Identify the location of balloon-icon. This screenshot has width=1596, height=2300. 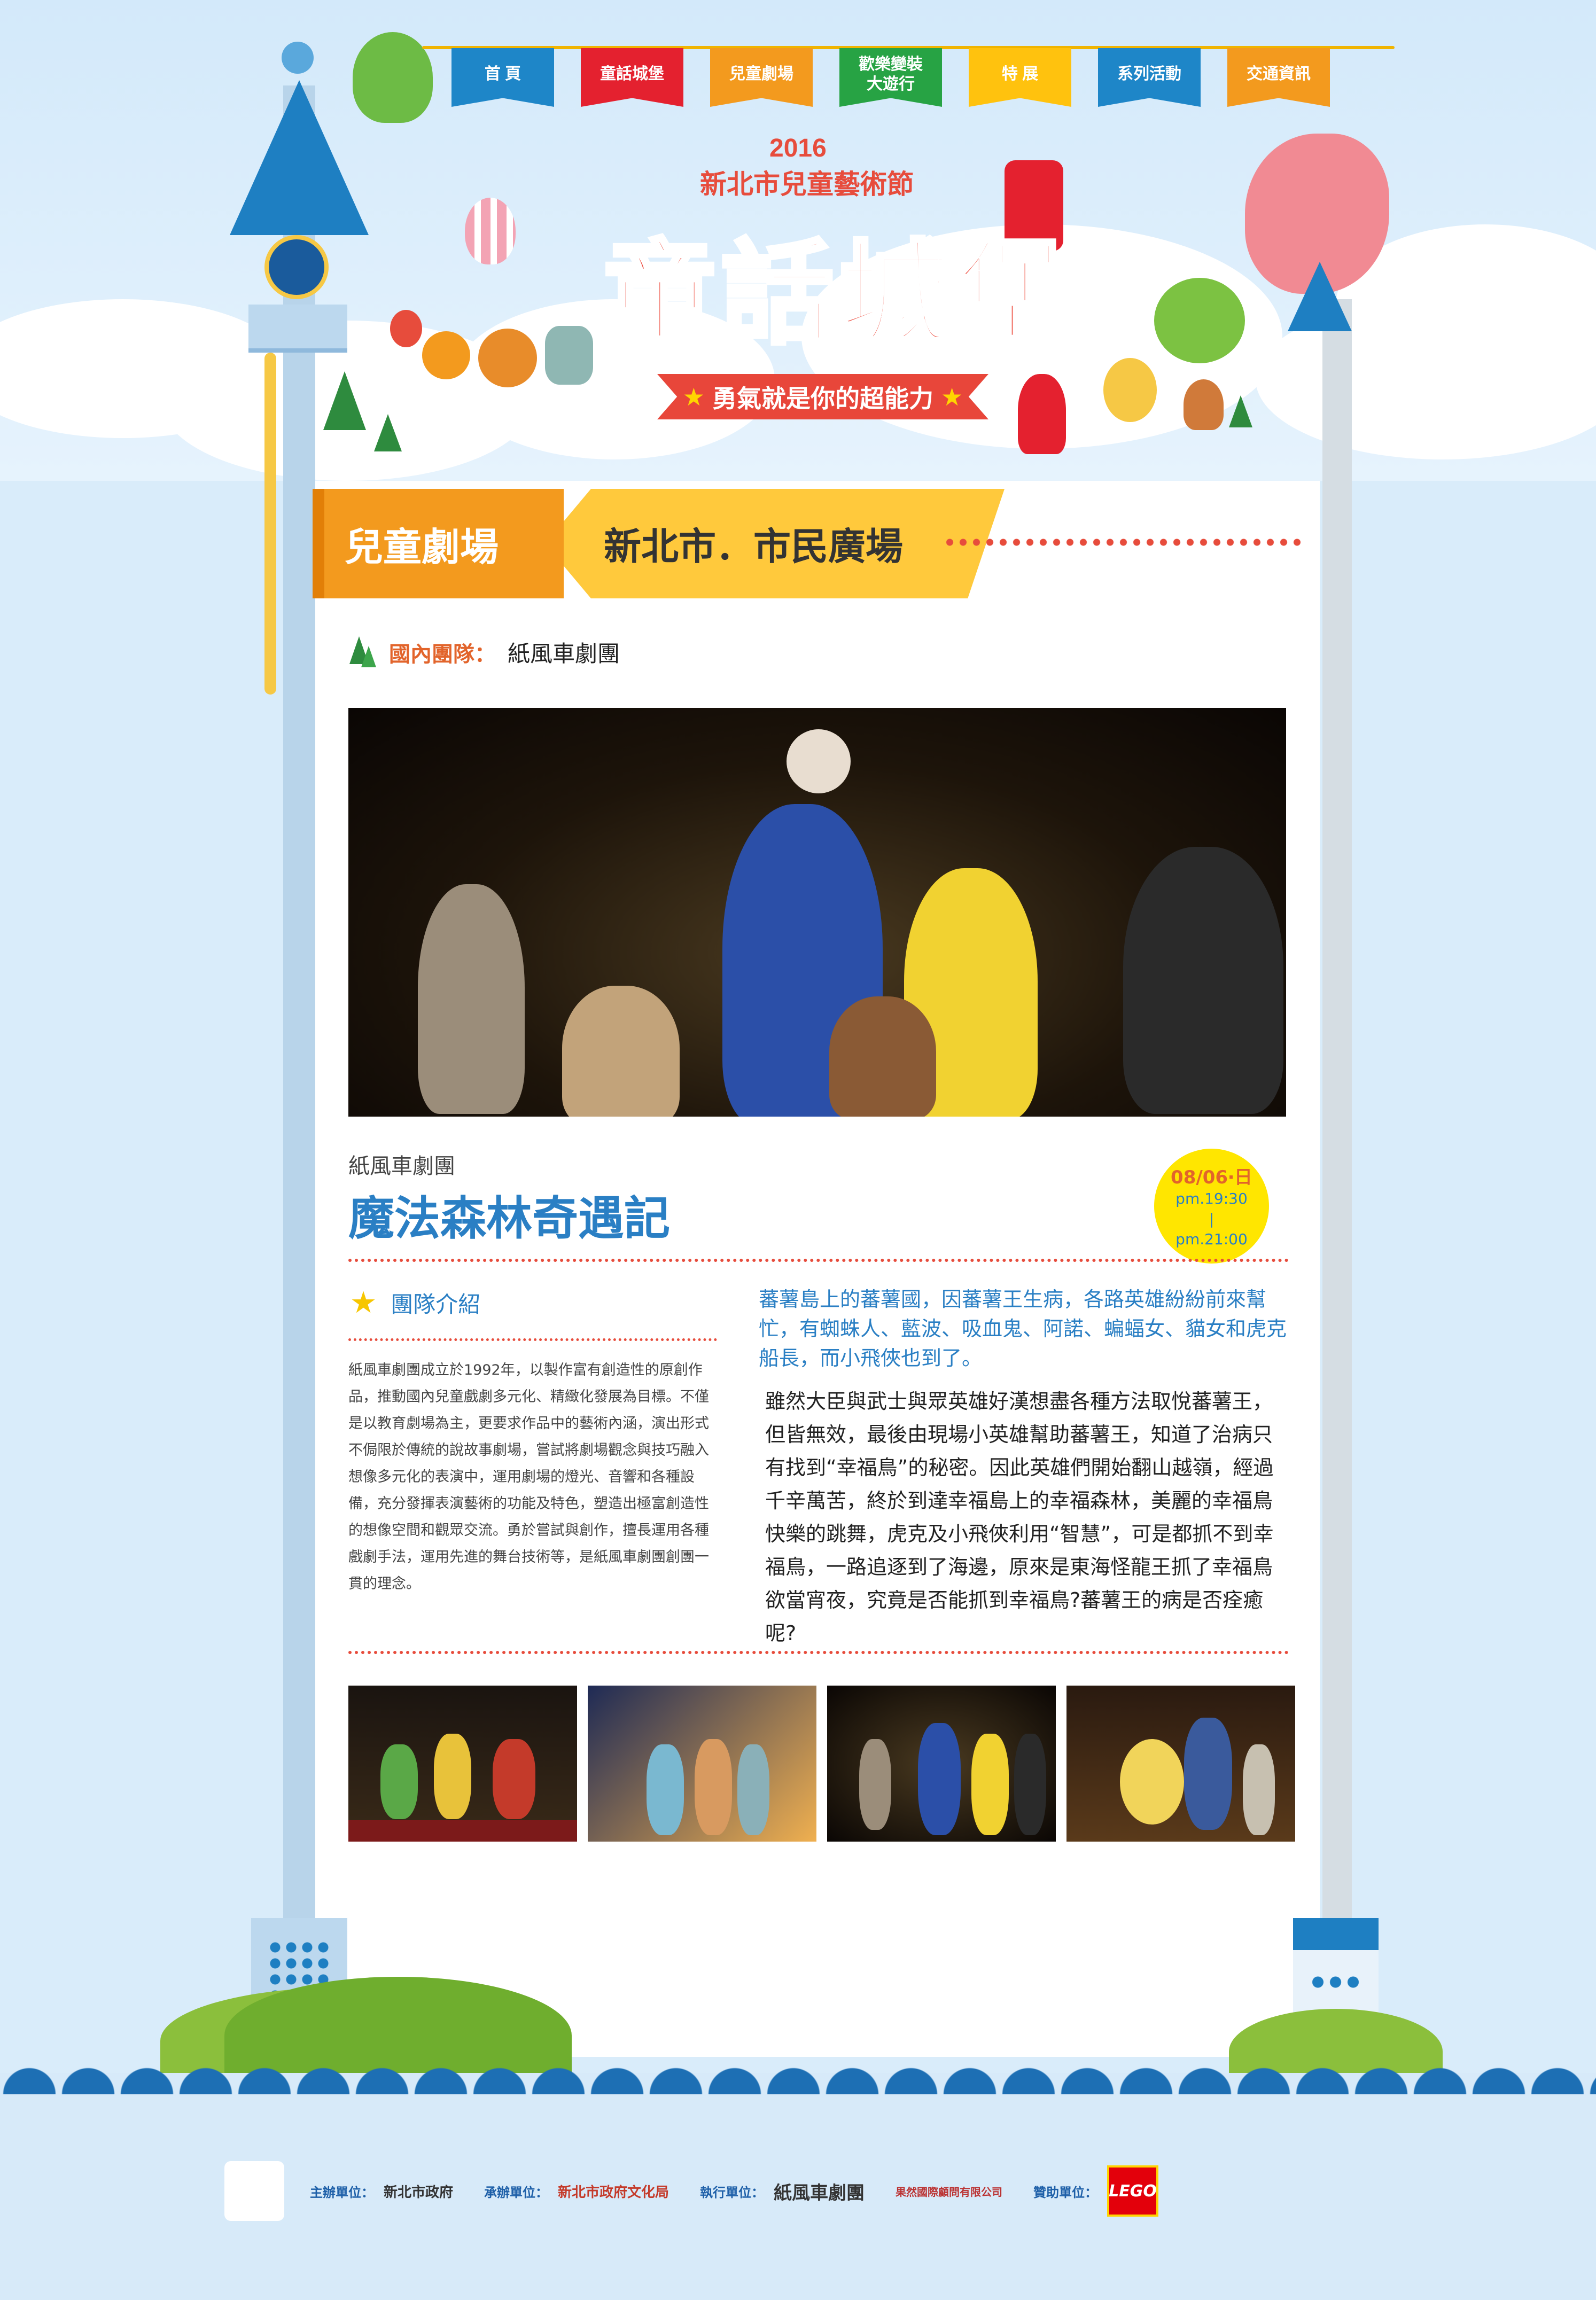
(490, 231).